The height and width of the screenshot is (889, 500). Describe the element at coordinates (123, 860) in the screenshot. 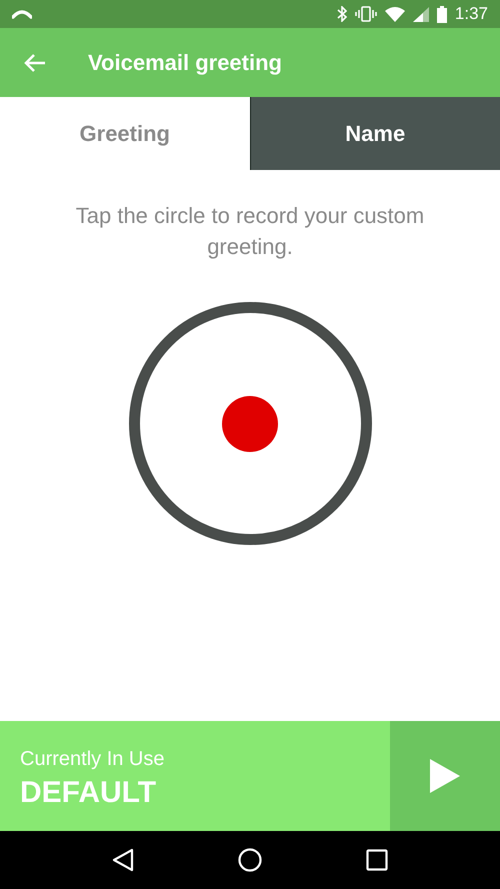

I see `back-icon` at that location.